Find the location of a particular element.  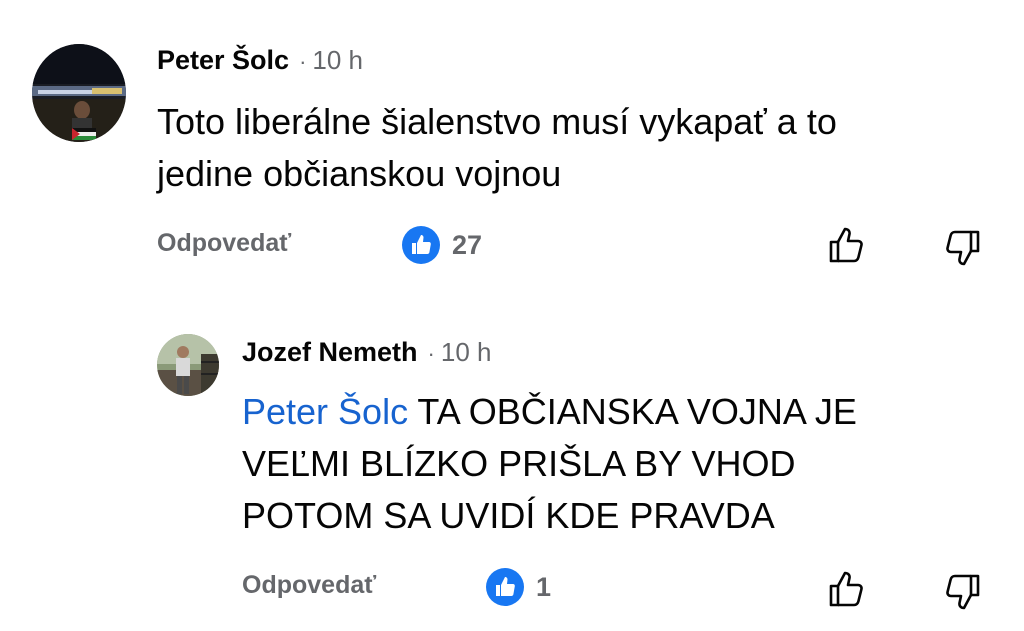

like-count: 1 is located at coordinates (544, 586).